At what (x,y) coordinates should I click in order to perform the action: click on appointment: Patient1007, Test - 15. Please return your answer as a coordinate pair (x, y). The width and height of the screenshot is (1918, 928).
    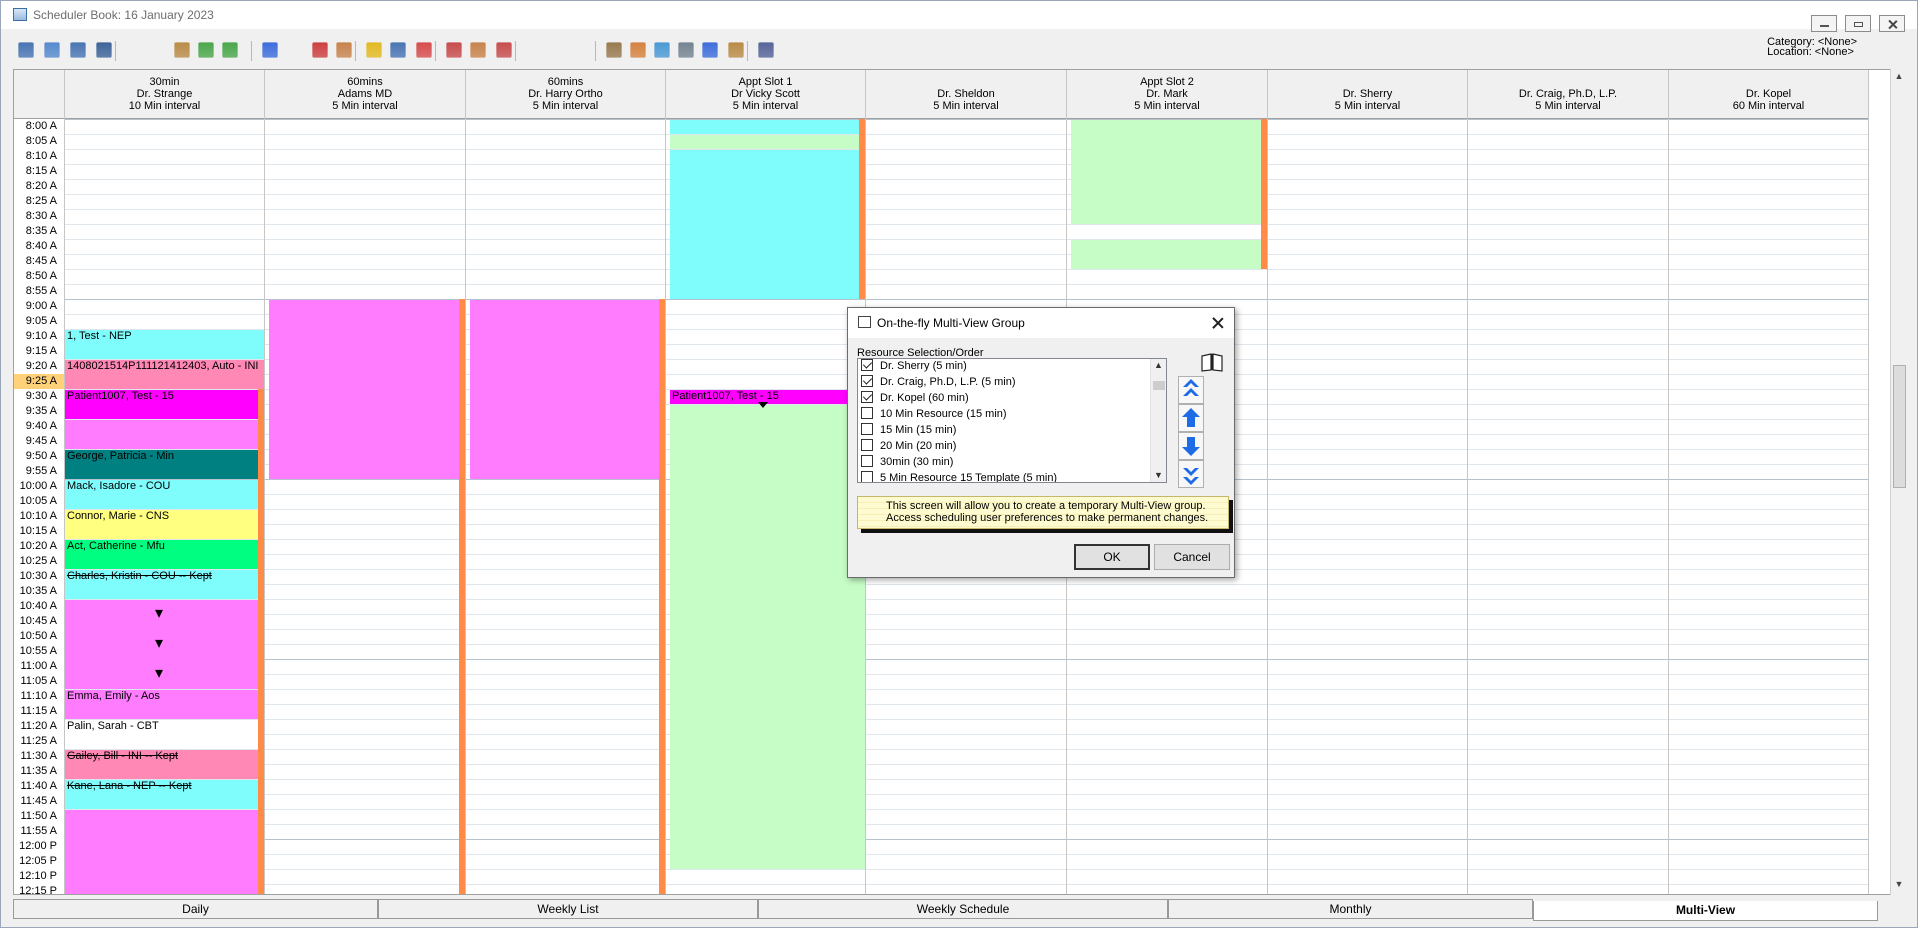
    Looking at the image, I should click on (164, 404).